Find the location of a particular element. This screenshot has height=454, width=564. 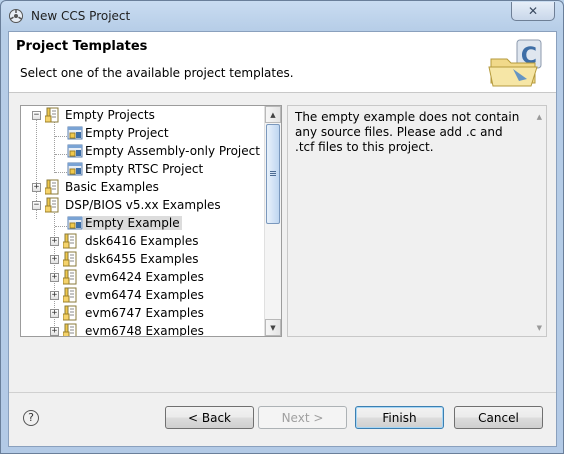

close-icon: ✕ is located at coordinates (533, 11).